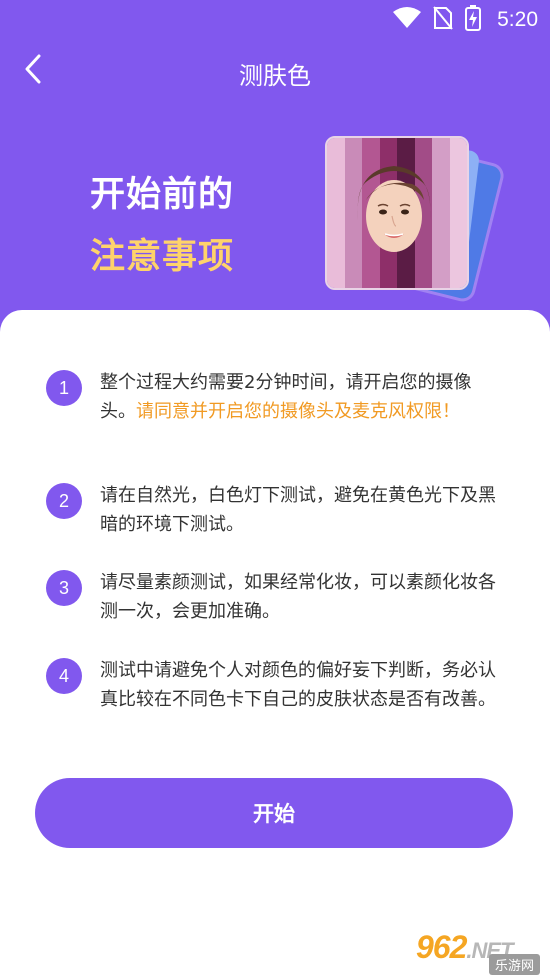  What do you see at coordinates (394, 209) in the screenshot?
I see `face-icon` at bounding box center [394, 209].